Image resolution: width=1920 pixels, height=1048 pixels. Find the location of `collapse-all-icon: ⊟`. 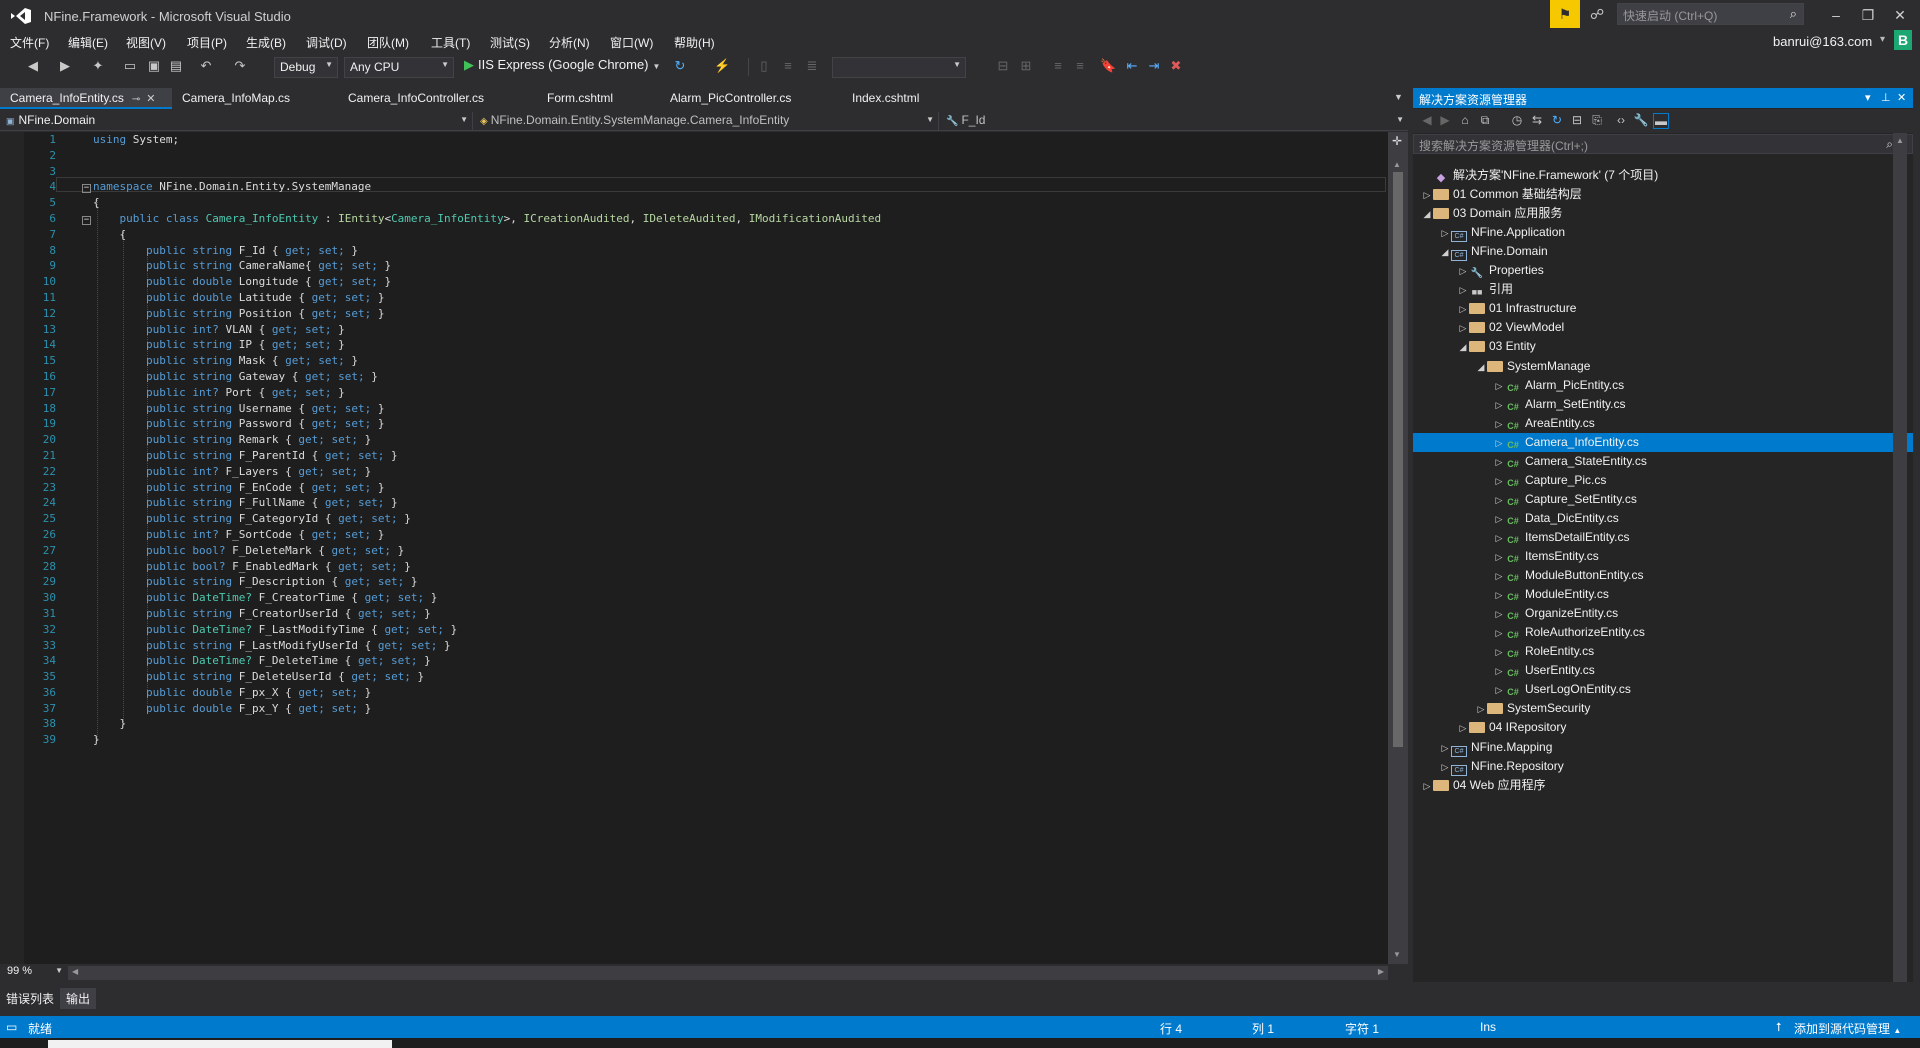

collapse-all-icon: ⊟ is located at coordinates (1577, 120).